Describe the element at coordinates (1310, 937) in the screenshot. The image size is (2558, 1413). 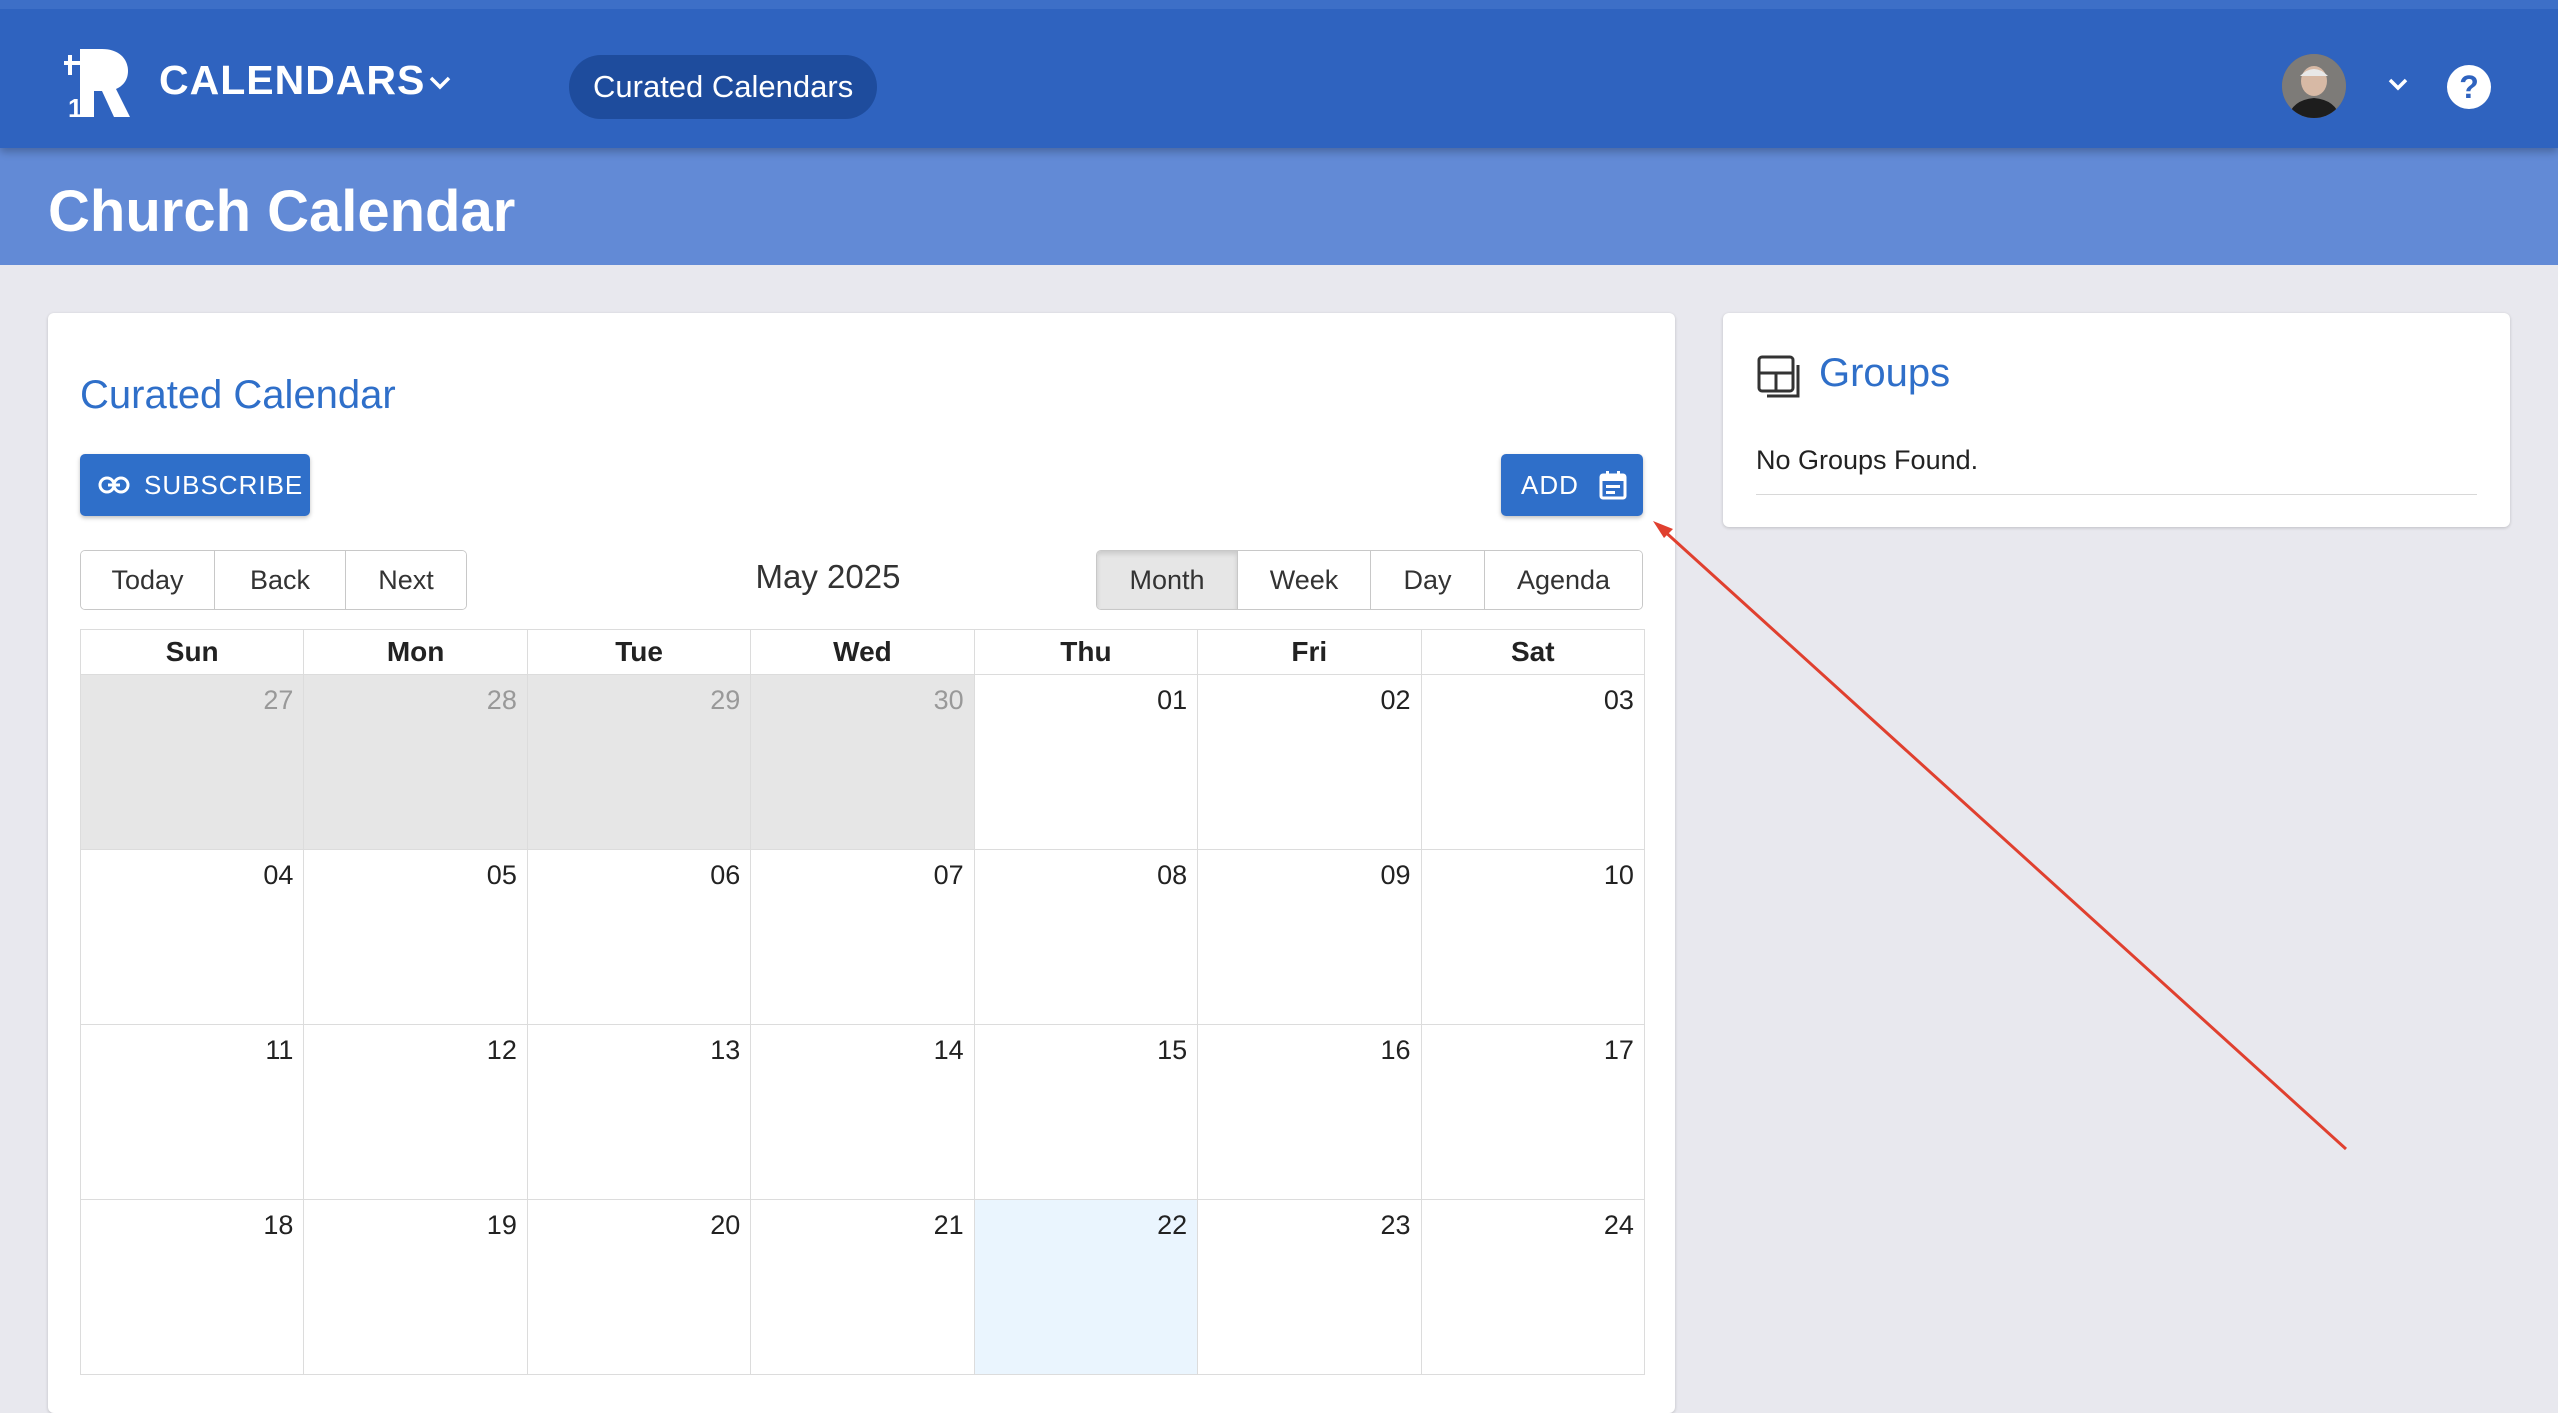
I see `day-cell: 09` at that location.